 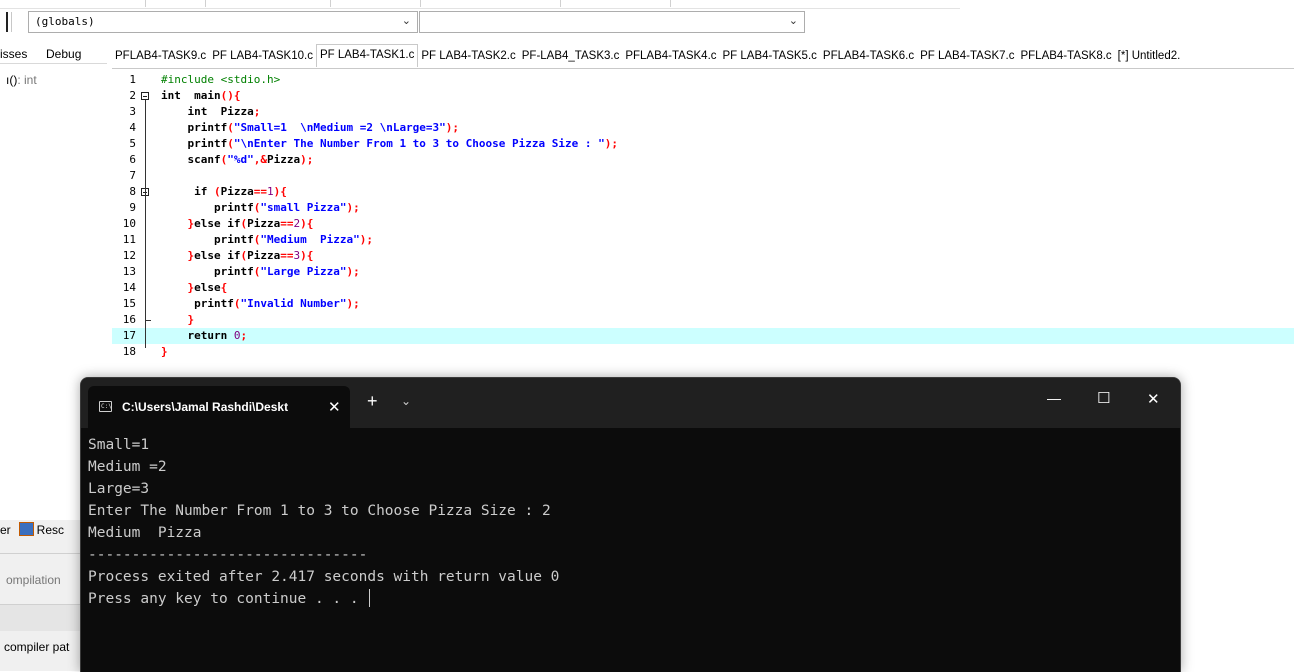 I want to click on new-tab-button: +, so click(x=372, y=401).